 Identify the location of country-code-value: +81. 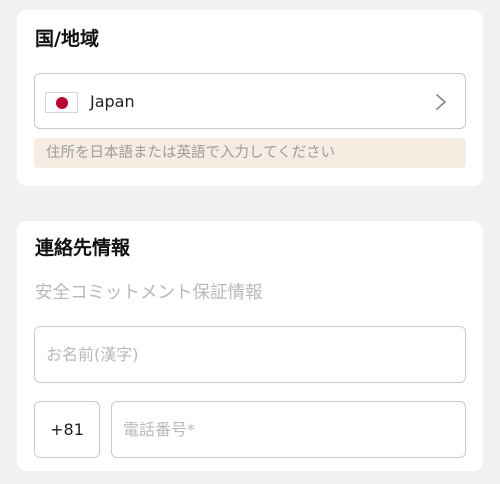
(67, 429).